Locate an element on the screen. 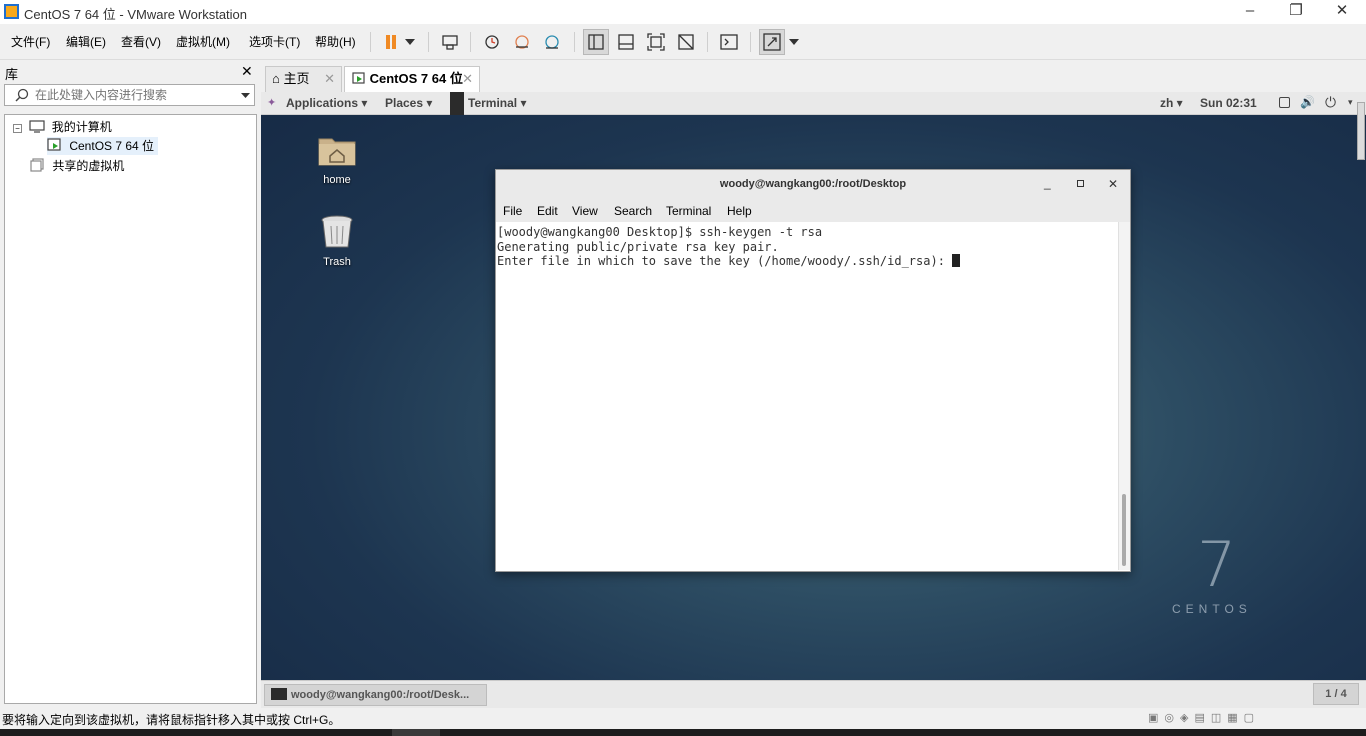 The width and height of the screenshot is (1366, 736). terminal-menu-edit: Edit is located at coordinates (547, 211).